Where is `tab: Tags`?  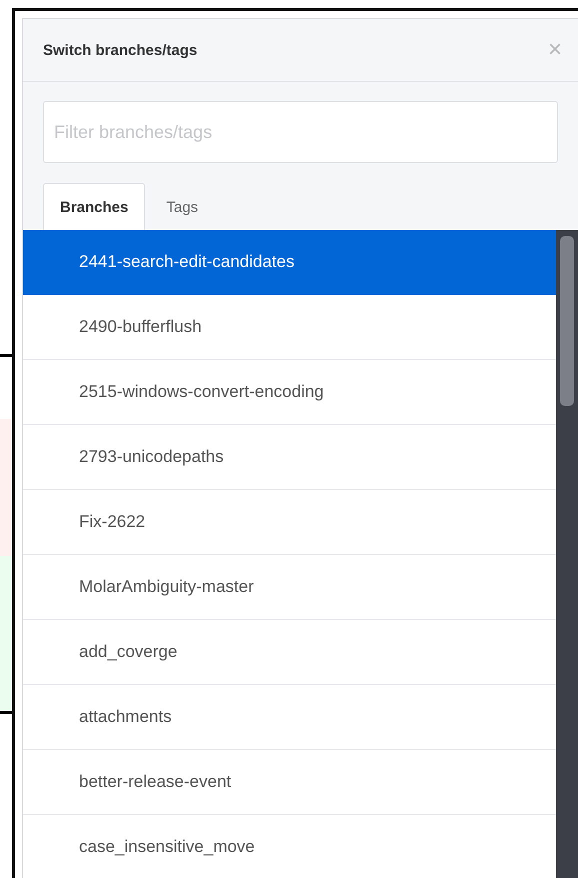
tab: Tags is located at coordinates (182, 206).